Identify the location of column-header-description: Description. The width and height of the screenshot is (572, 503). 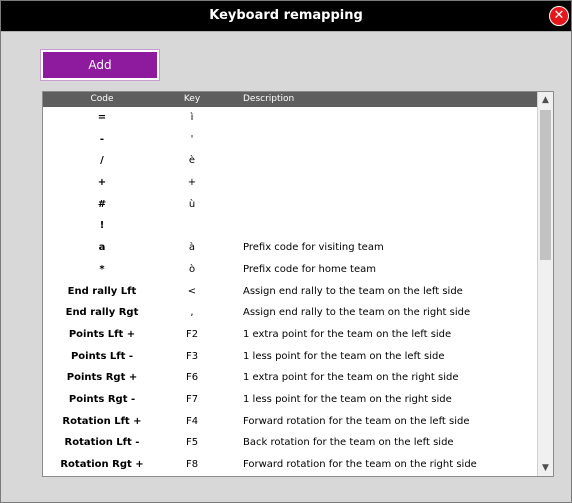
(388, 99).